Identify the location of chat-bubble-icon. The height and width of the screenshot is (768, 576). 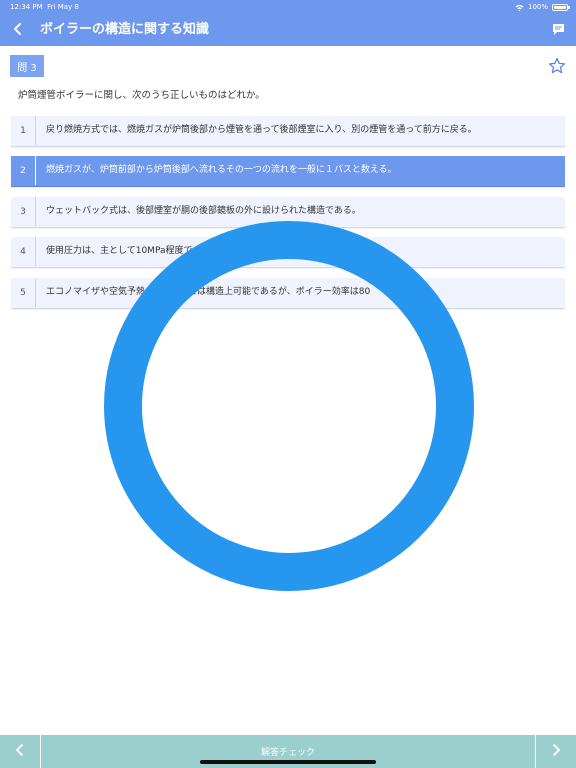
(558, 30).